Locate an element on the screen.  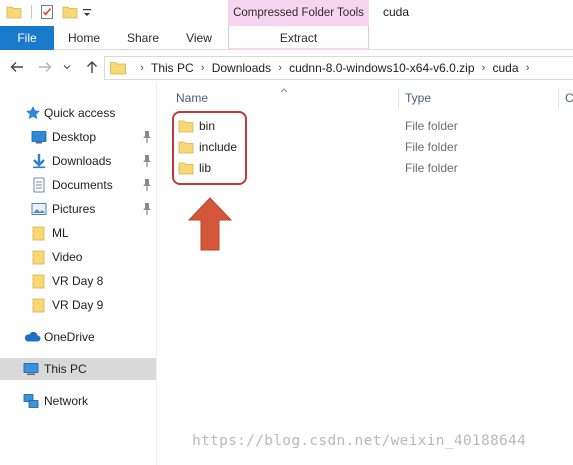
pictures-icon is located at coordinates (39, 209).